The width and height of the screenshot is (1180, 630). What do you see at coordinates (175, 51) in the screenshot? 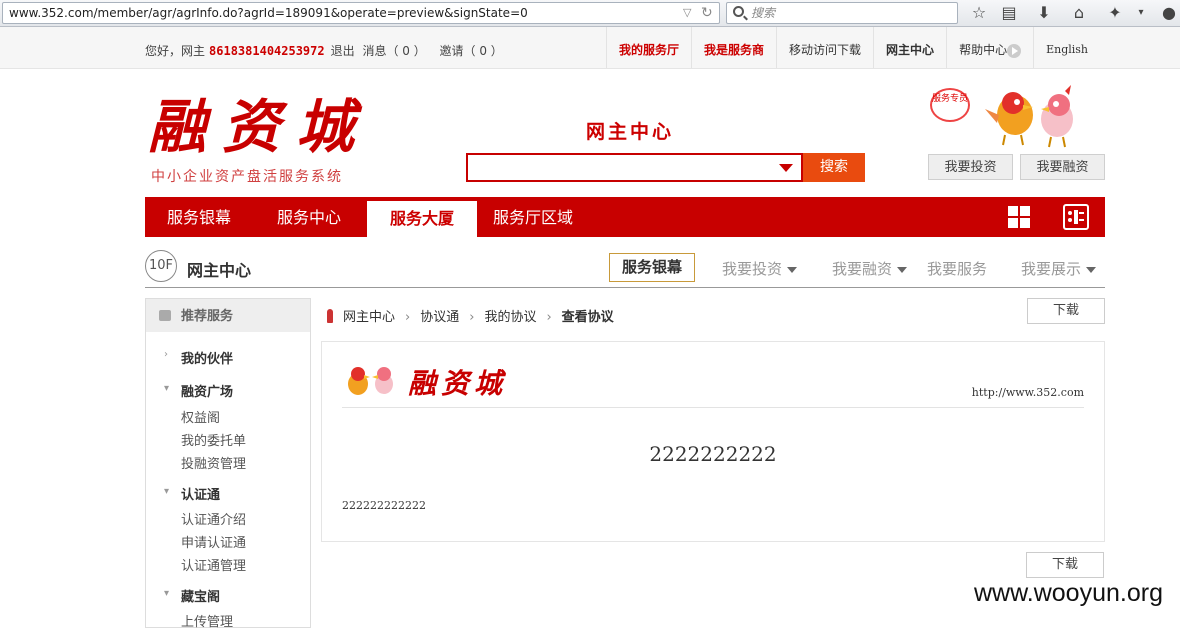
I see `greeting-text: 您好，网主` at bounding box center [175, 51].